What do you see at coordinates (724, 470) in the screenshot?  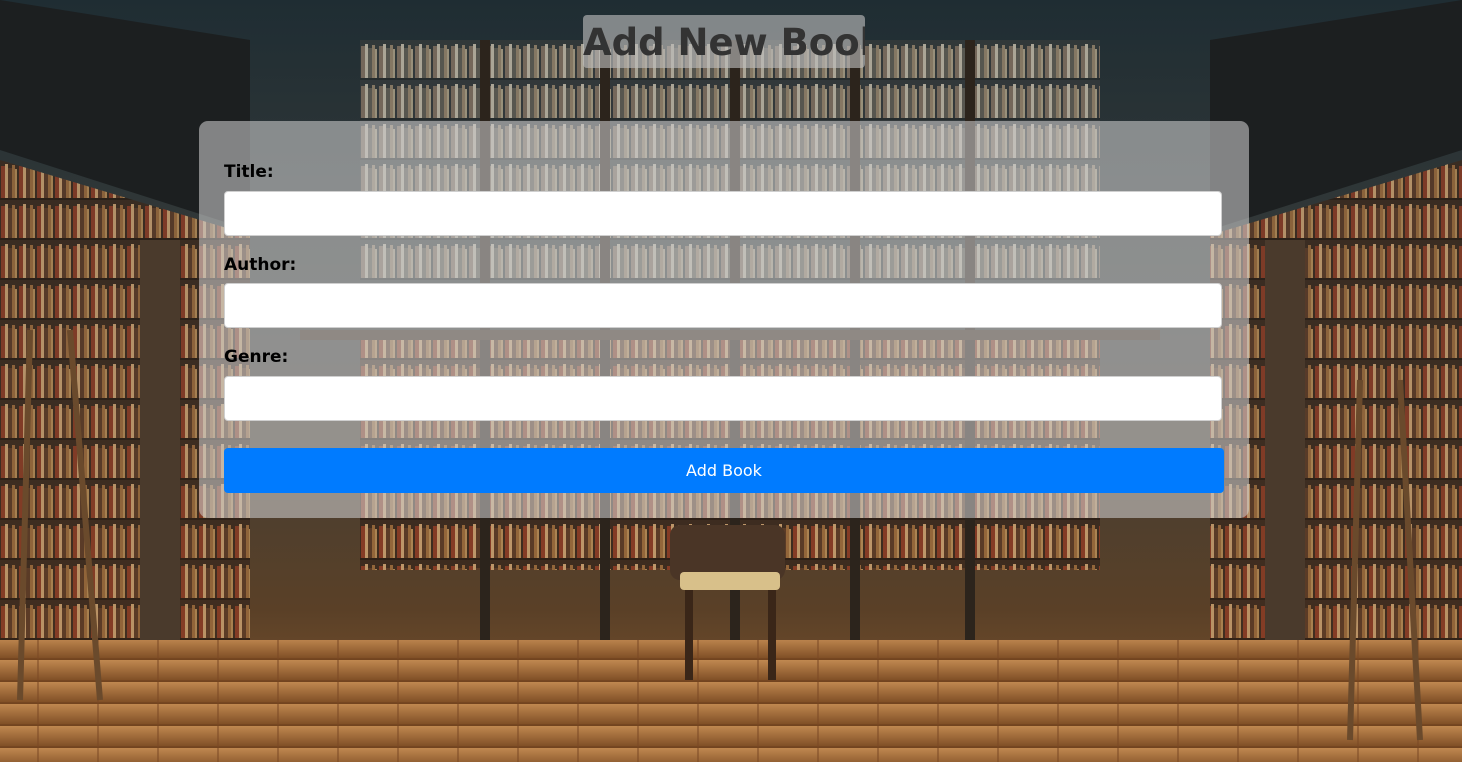 I see `add-book-button: Add Book` at bounding box center [724, 470].